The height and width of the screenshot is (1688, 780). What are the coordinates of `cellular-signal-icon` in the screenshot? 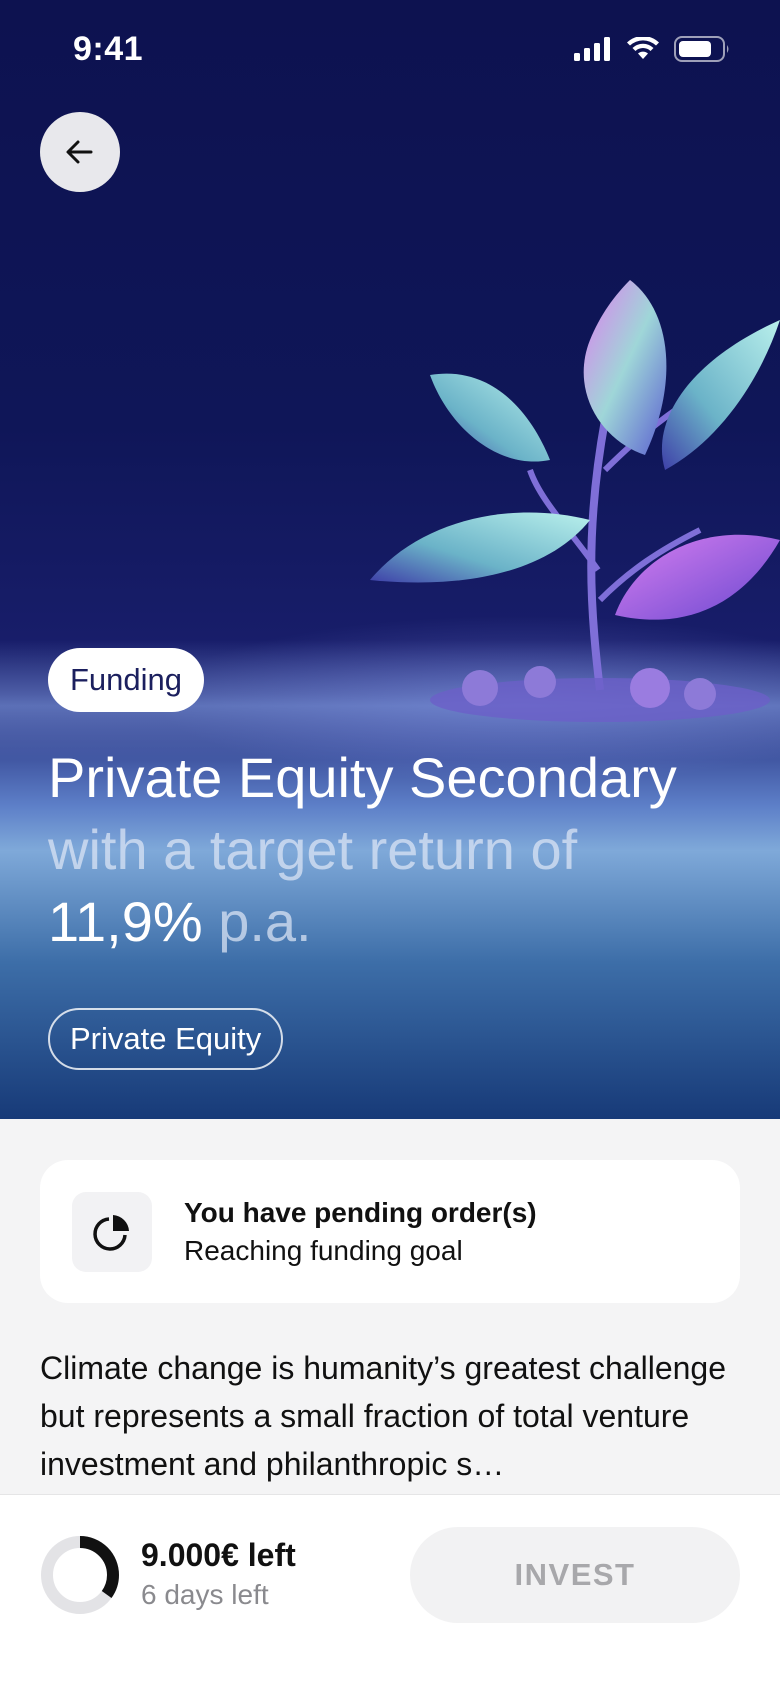 It's located at (592, 49).